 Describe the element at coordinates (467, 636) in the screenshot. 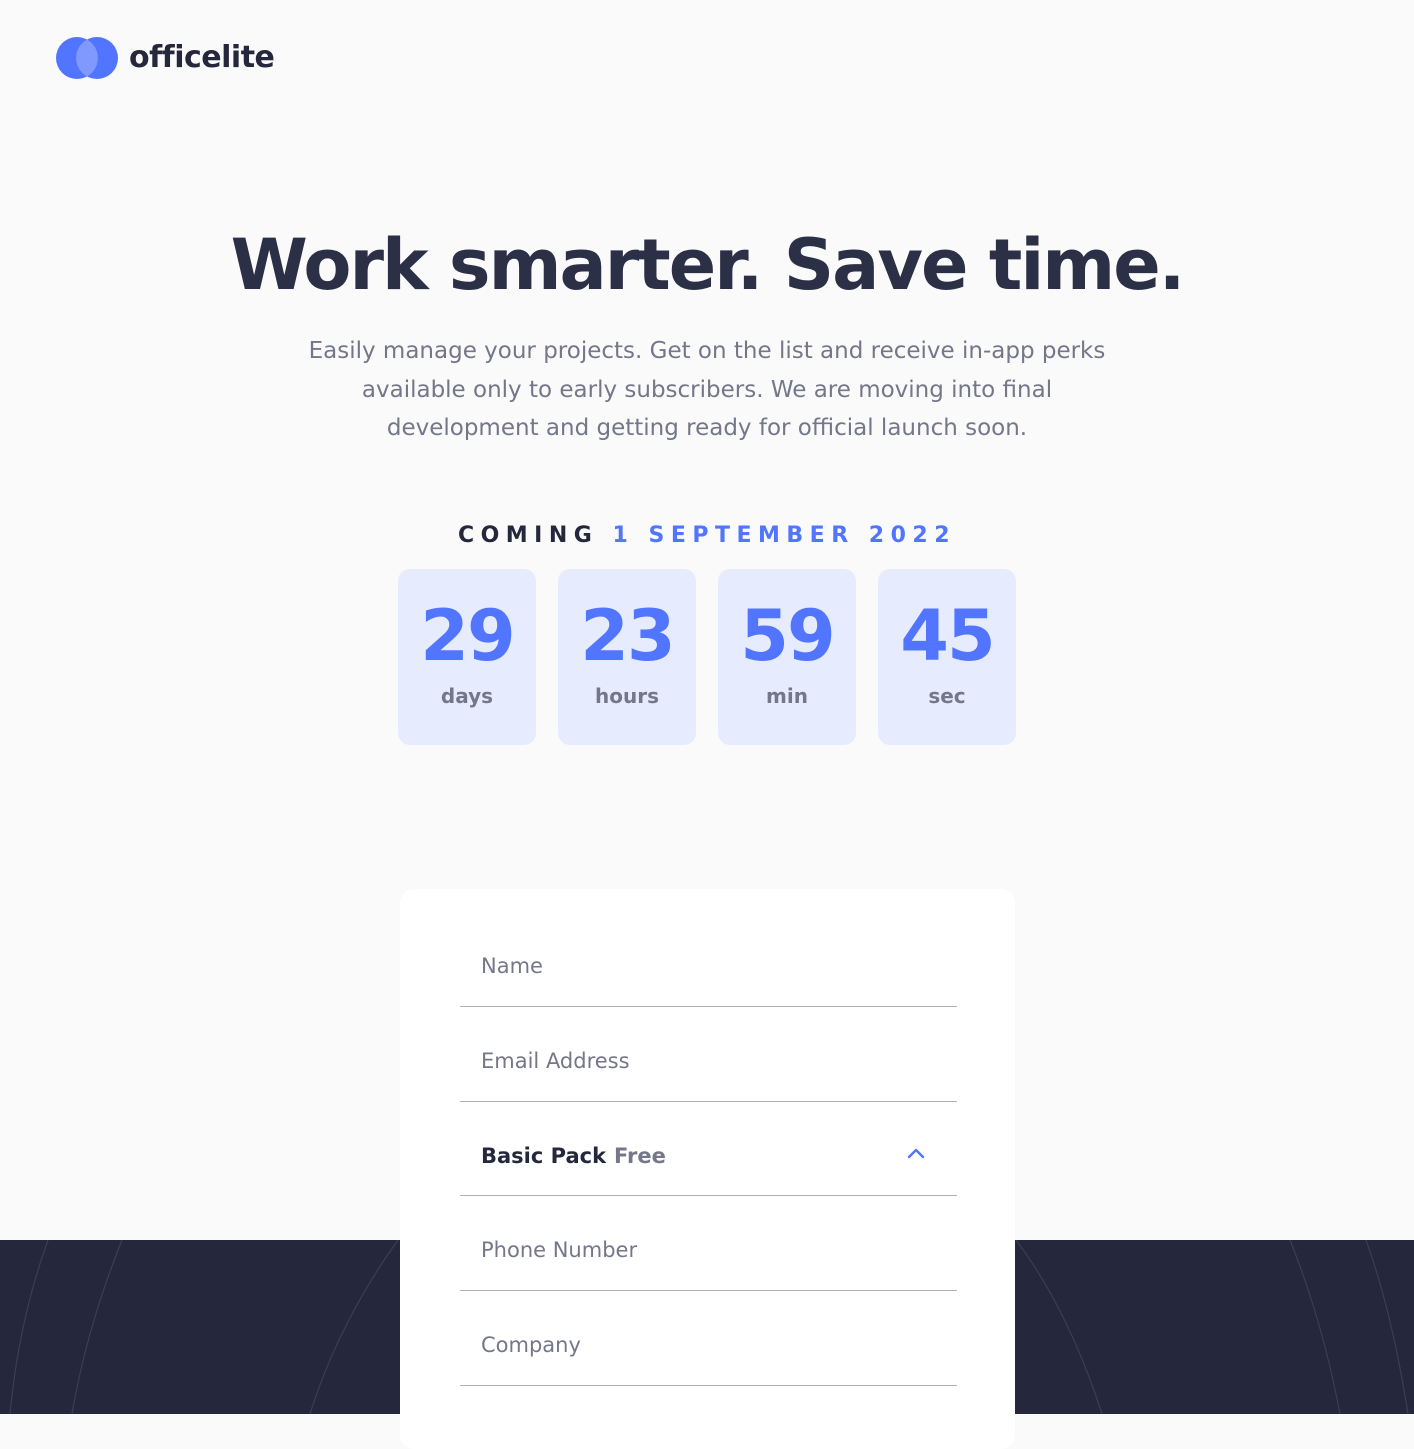

I see `countdown-days-value: 29` at that location.